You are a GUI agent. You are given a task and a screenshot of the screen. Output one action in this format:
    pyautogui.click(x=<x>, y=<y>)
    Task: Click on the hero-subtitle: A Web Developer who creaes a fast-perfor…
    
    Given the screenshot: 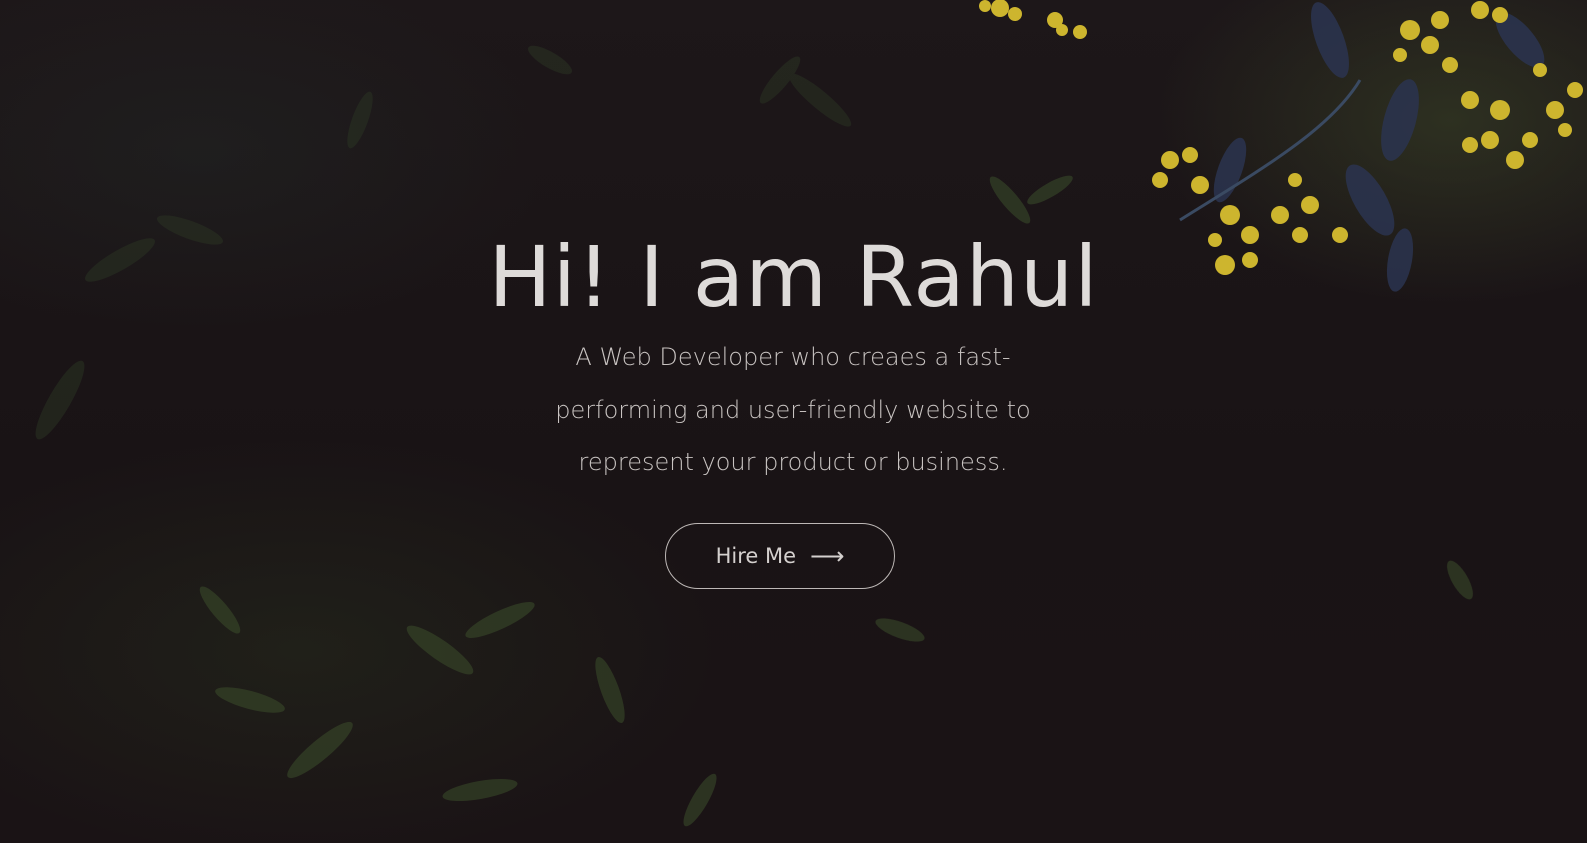 What is the action you would take?
    pyautogui.click(x=793, y=409)
    